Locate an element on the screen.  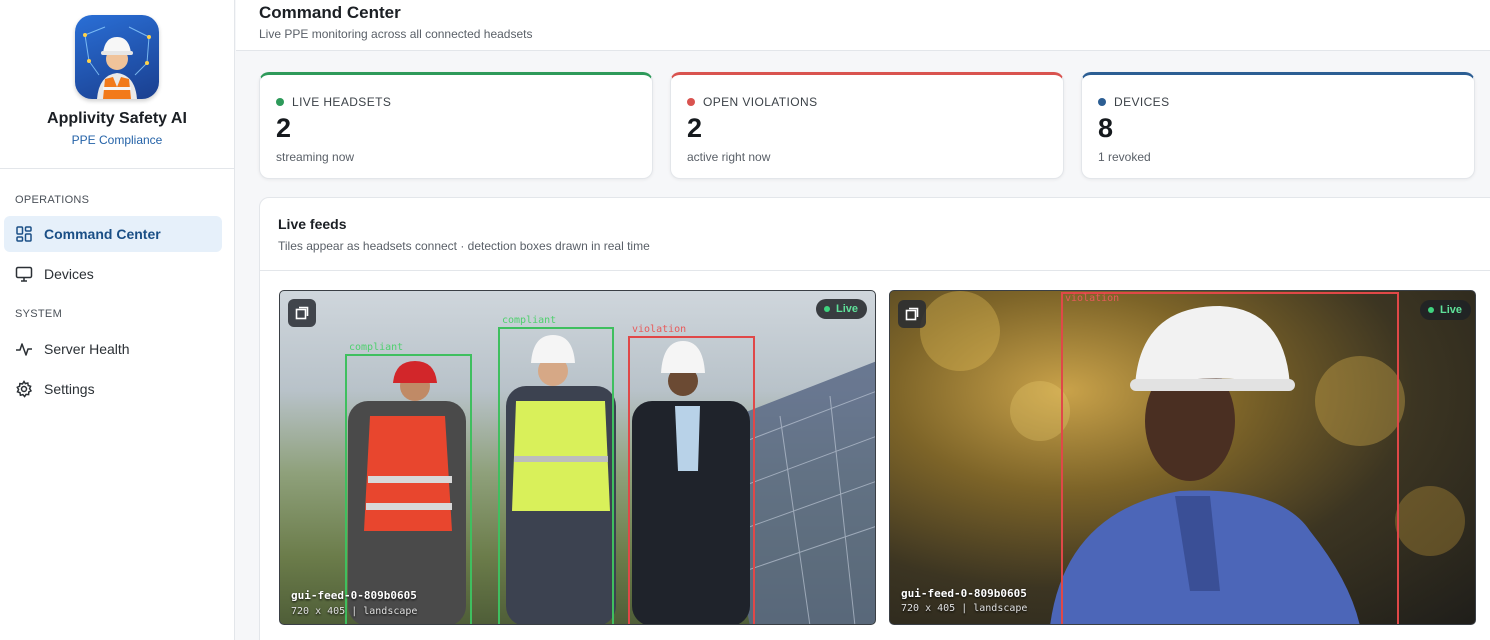
gear-icon is located at coordinates (24, 389).